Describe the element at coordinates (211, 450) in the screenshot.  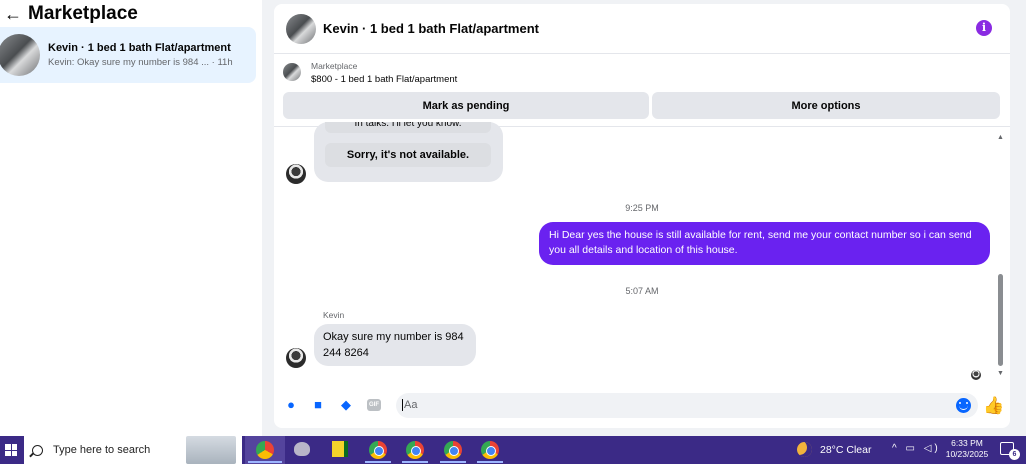
I see `search-highlight-image` at that location.